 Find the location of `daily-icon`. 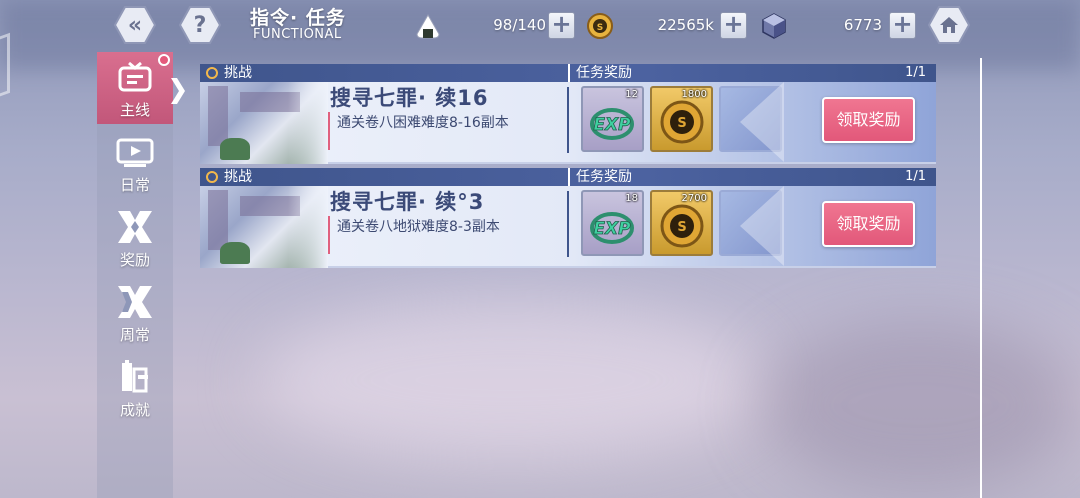

daily-icon is located at coordinates (135, 152).